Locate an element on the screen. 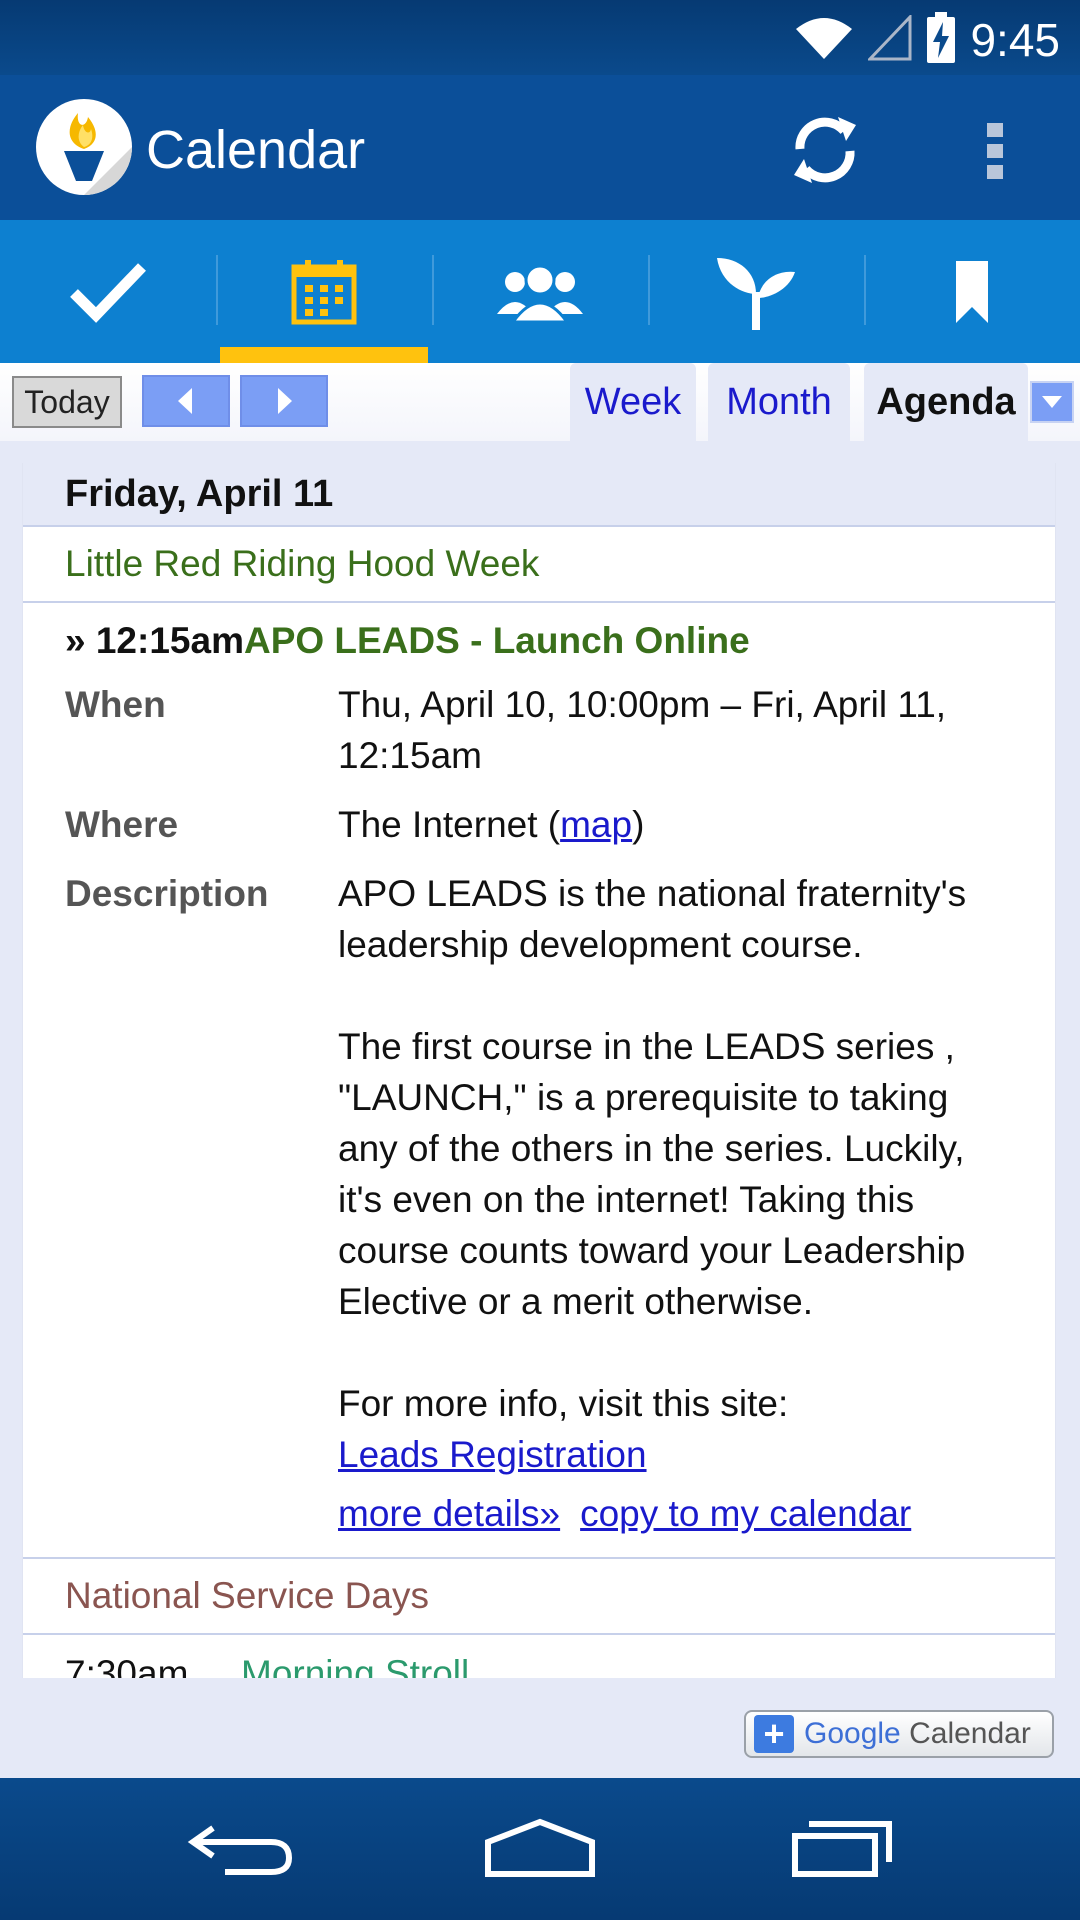 Image resolution: width=1080 pixels, height=1920 pixels. event-time: 7:30am is located at coordinates (127, 1665).